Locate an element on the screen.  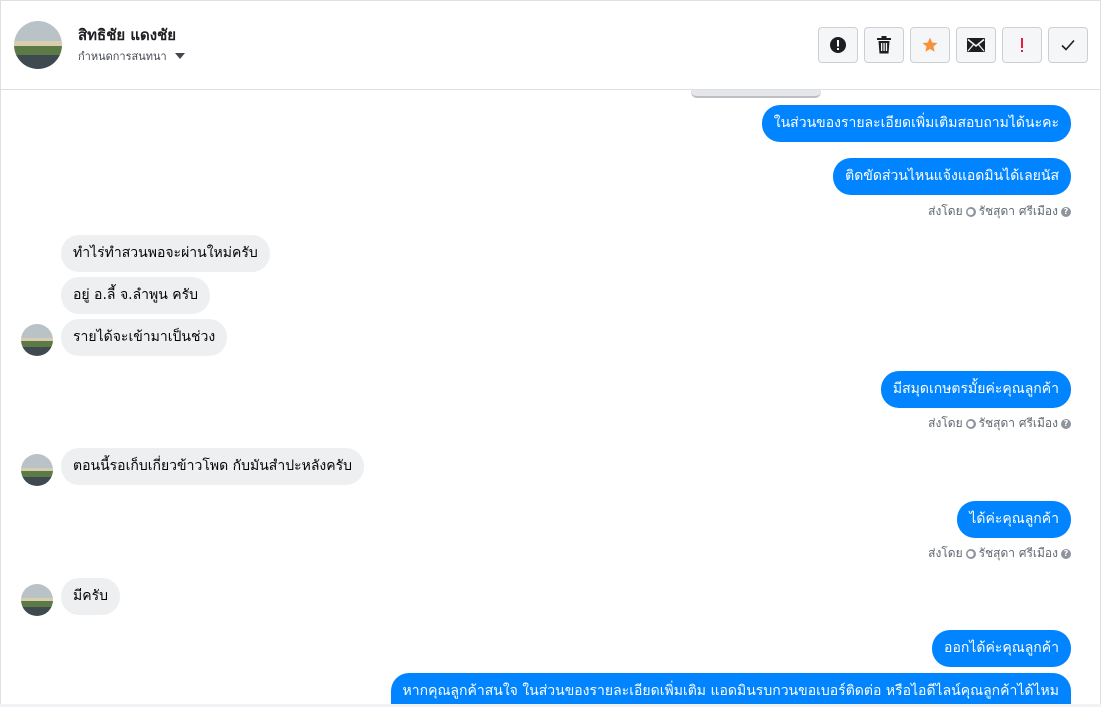
assign-conversation-dropdown: กำหนดการสนทนา is located at coordinates (131, 56).